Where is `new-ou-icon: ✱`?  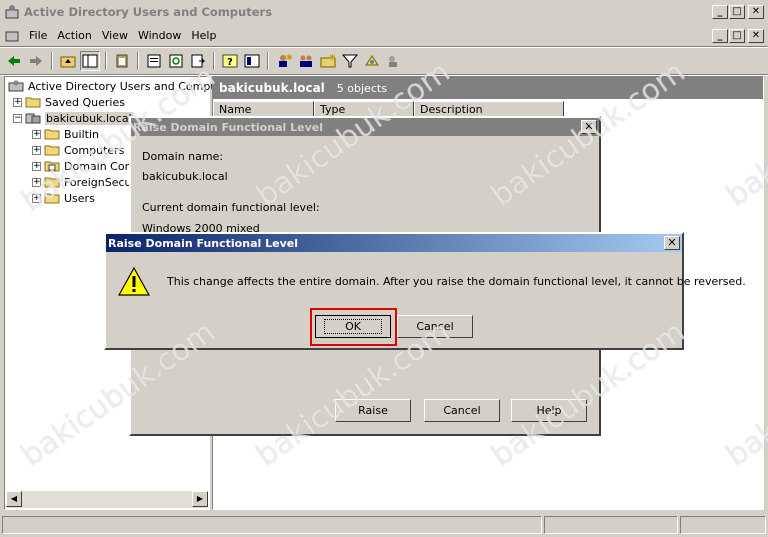
new-ou-icon: ✱ is located at coordinates (328, 61).